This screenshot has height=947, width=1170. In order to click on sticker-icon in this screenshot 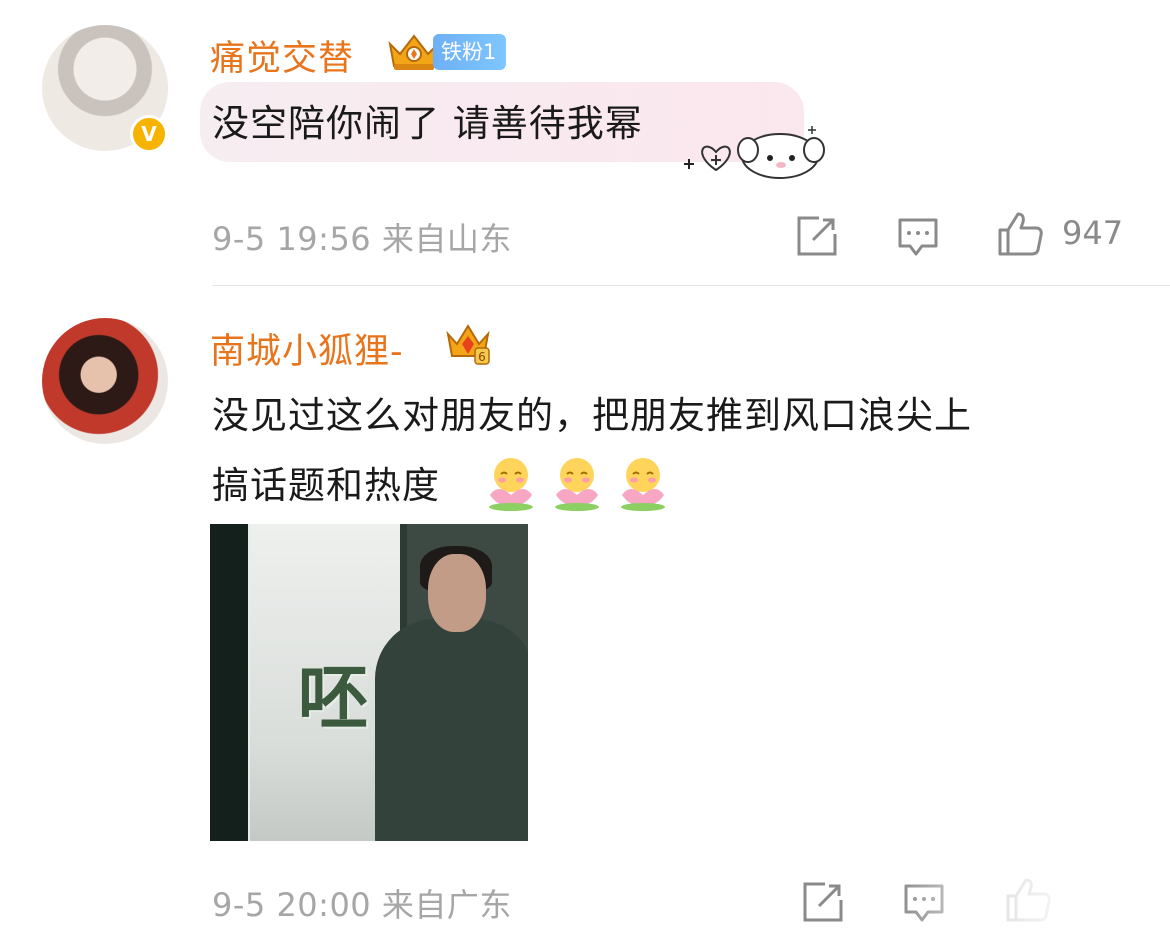, I will do `click(754, 152)`.